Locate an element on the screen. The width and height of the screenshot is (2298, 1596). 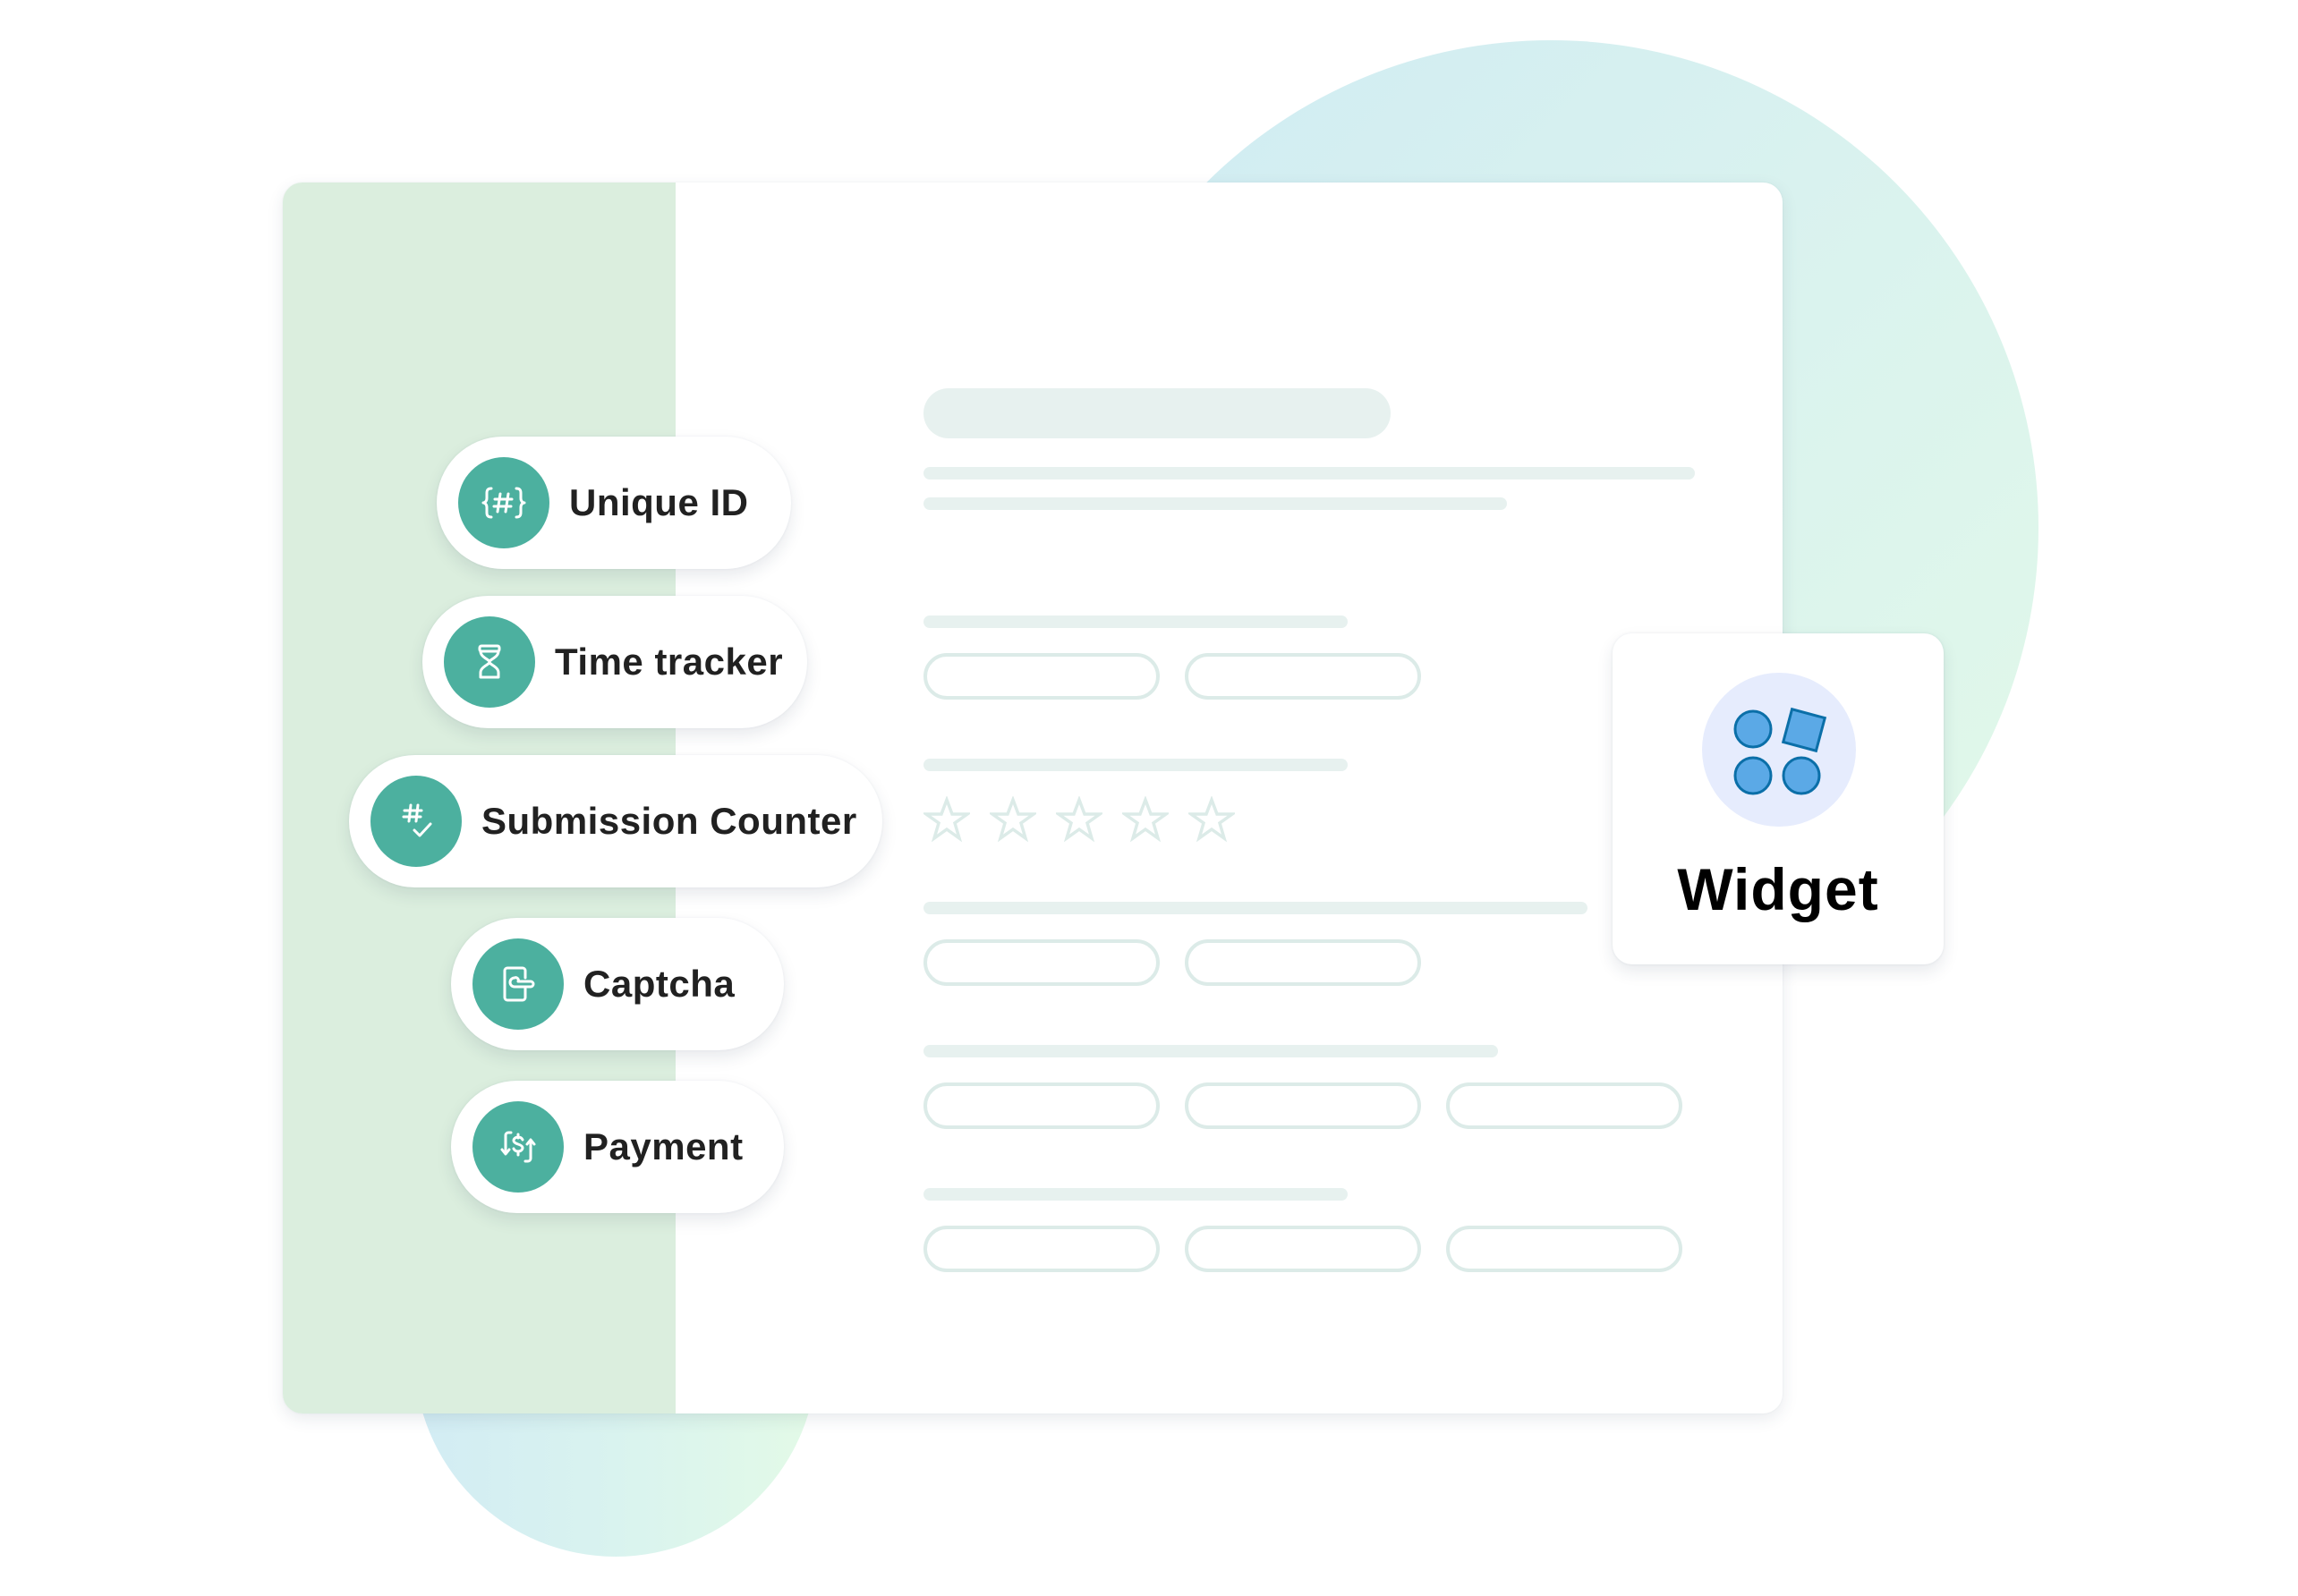
hash-check-icon is located at coordinates (416, 822).